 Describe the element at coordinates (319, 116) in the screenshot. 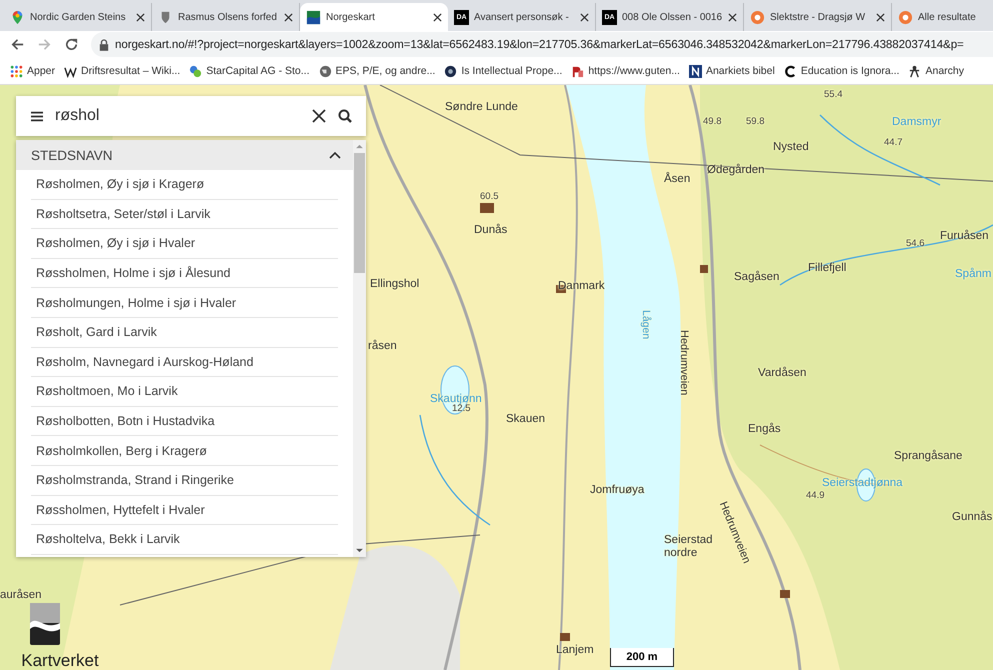

I see `clear-icon` at that location.